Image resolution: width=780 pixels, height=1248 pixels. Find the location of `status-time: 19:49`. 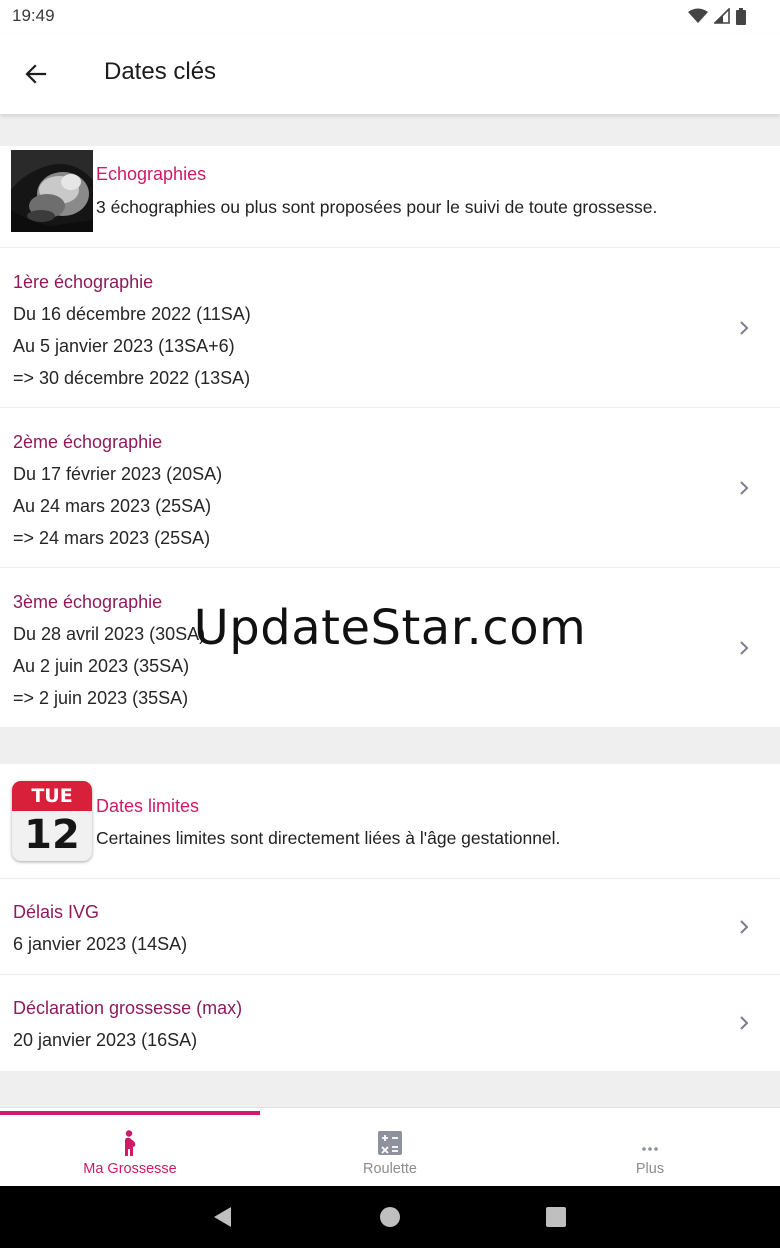

status-time: 19:49 is located at coordinates (33, 15).